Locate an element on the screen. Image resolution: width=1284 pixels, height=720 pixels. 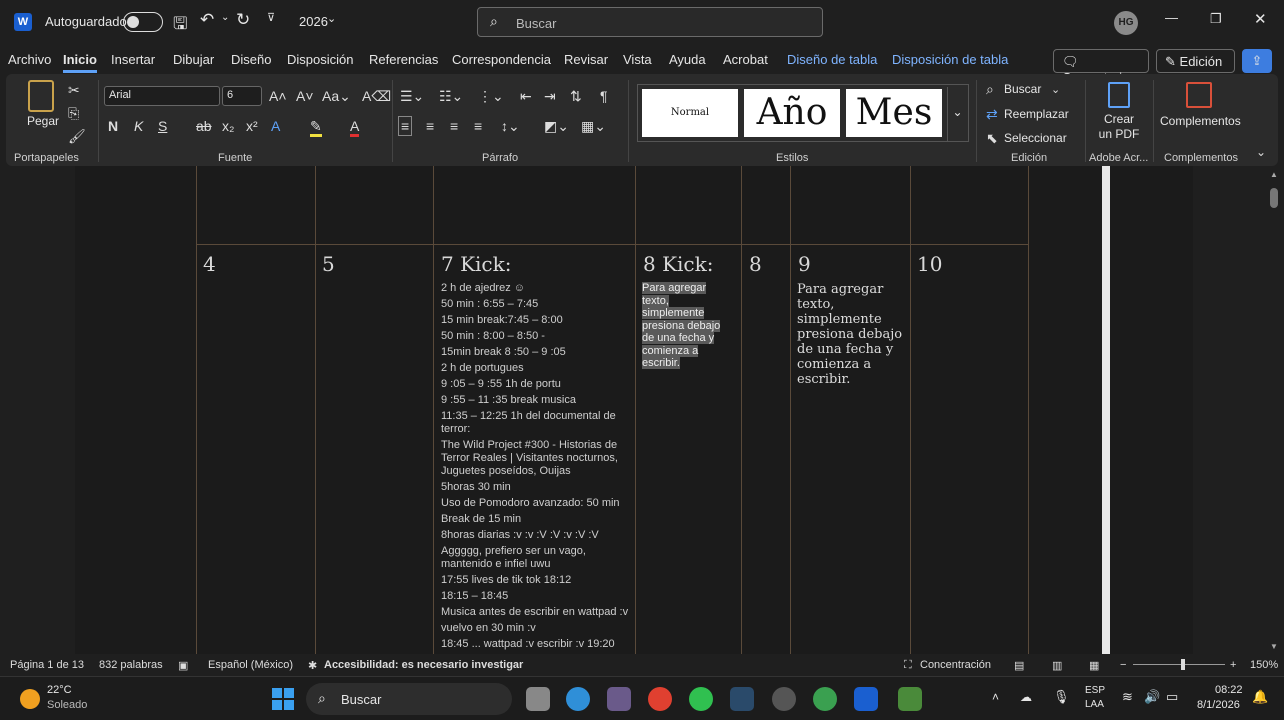
undo-dropdown-icon: ⌄ is located at coordinates (225, 17).